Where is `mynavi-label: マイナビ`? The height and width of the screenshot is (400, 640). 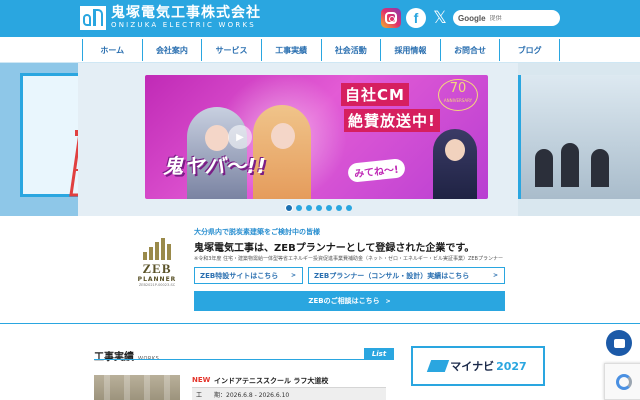 mynavi-label: マイナビ is located at coordinates (472, 366).